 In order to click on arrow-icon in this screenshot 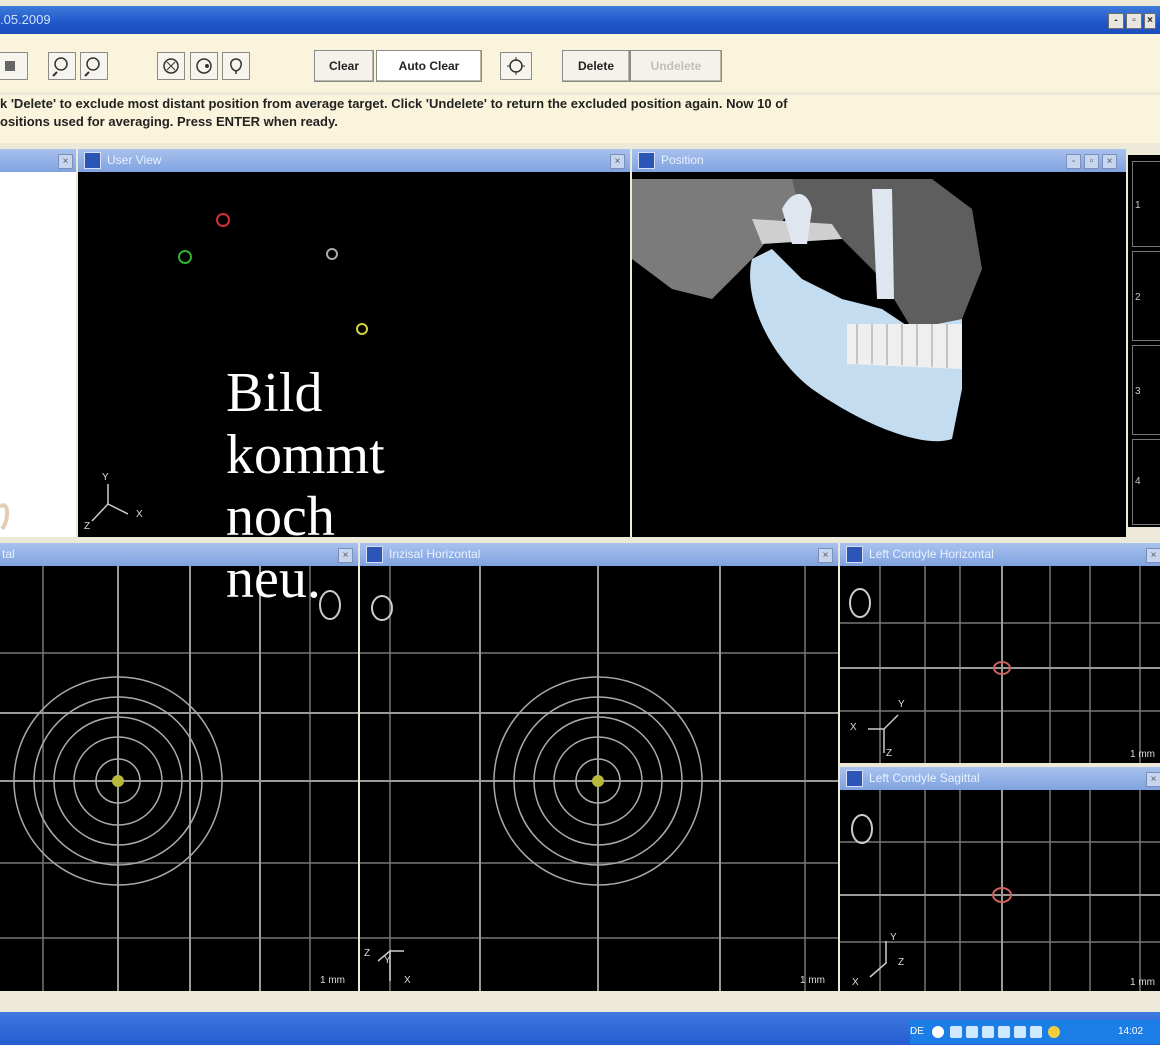, I will do `click(938, 1032)`.